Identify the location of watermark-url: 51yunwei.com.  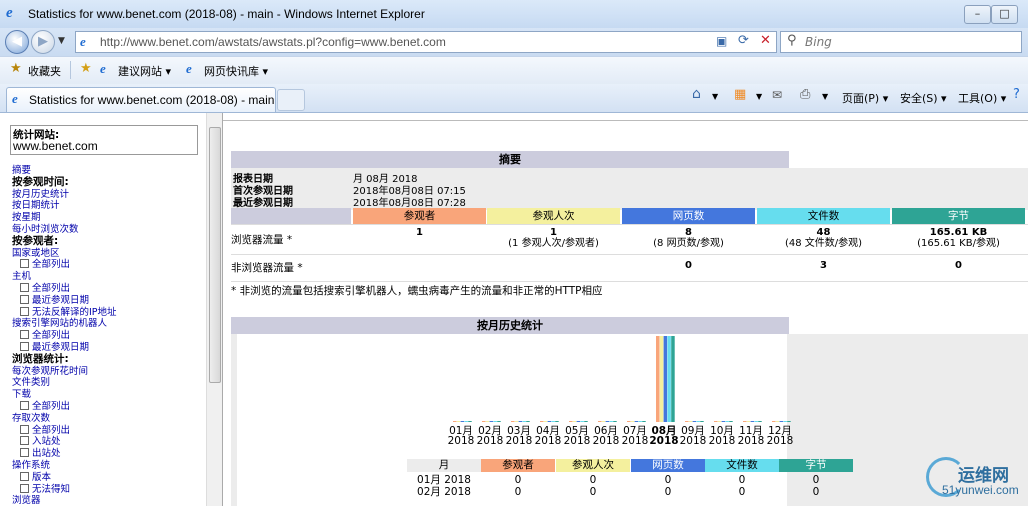
(980, 490).